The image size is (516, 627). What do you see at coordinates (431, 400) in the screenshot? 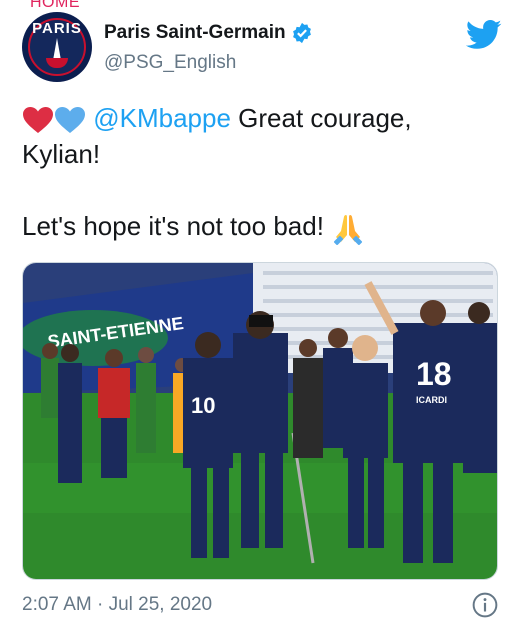
I see `svg-text: ICARDI` at bounding box center [431, 400].